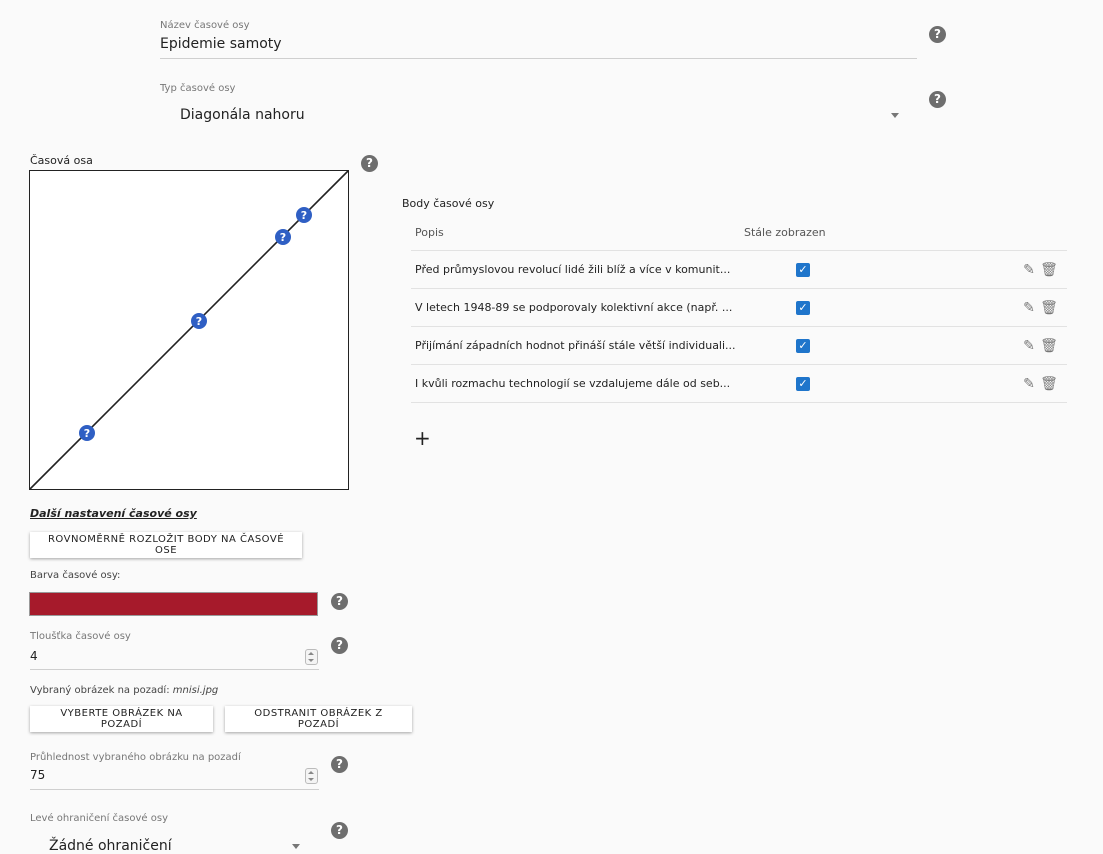 Image resolution: width=1103 pixels, height=854 pixels. I want to click on thickness-input: 4, so click(34, 656).